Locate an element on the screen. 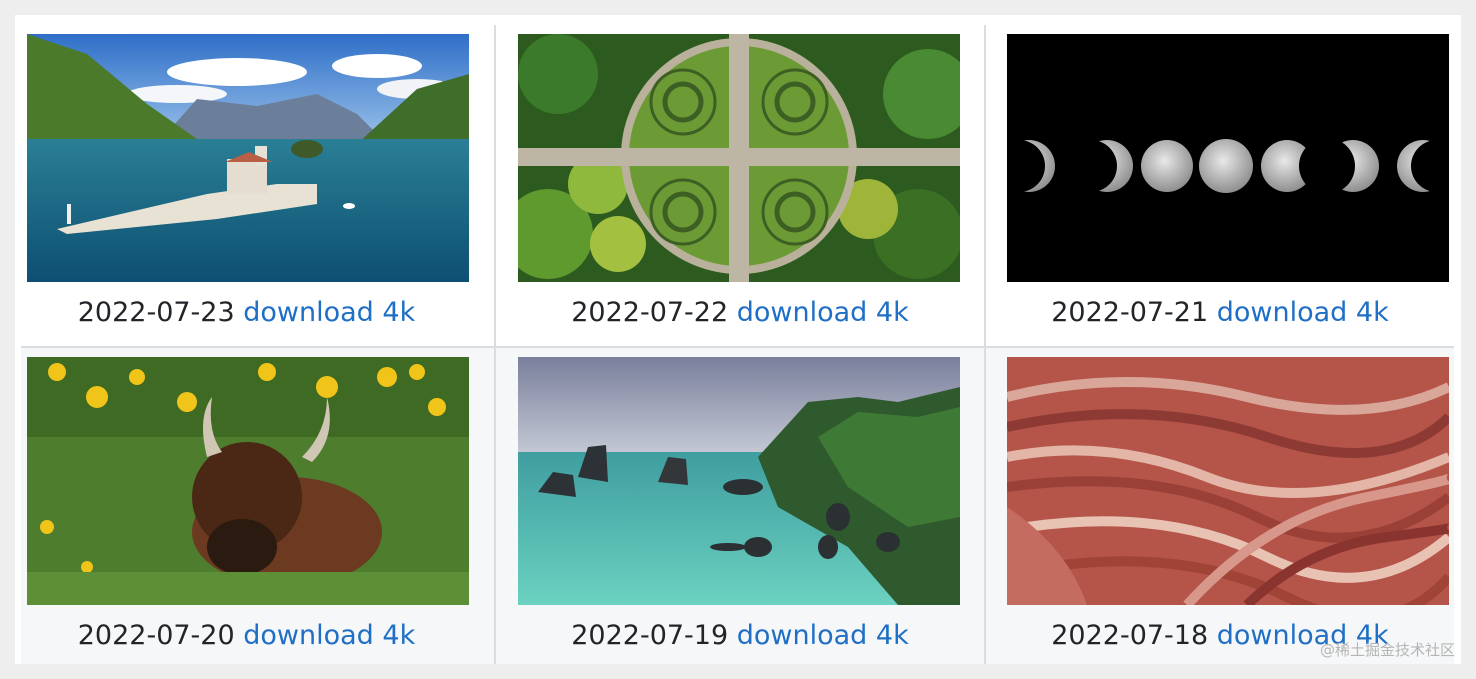 The width and height of the screenshot is (1476, 679). wallpaper-thumbnail-moon-phases is located at coordinates (1228, 158).